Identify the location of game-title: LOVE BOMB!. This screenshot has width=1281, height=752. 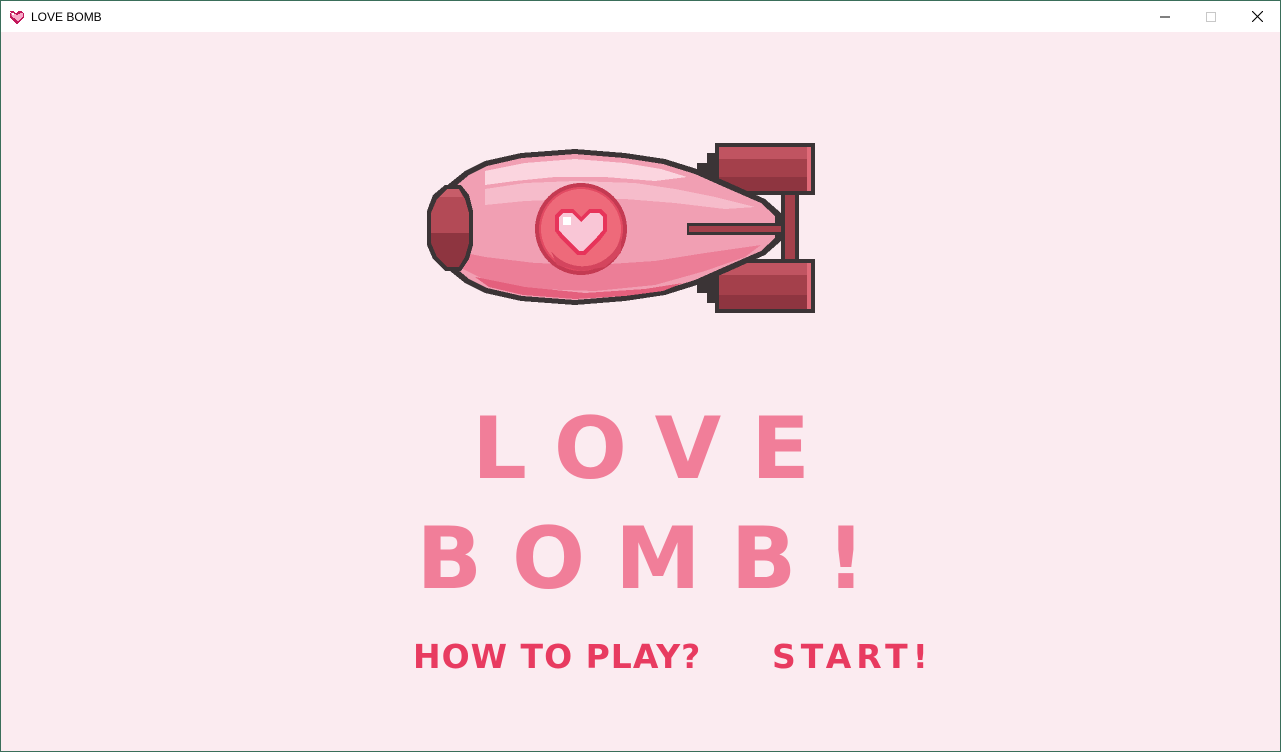
(656, 504).